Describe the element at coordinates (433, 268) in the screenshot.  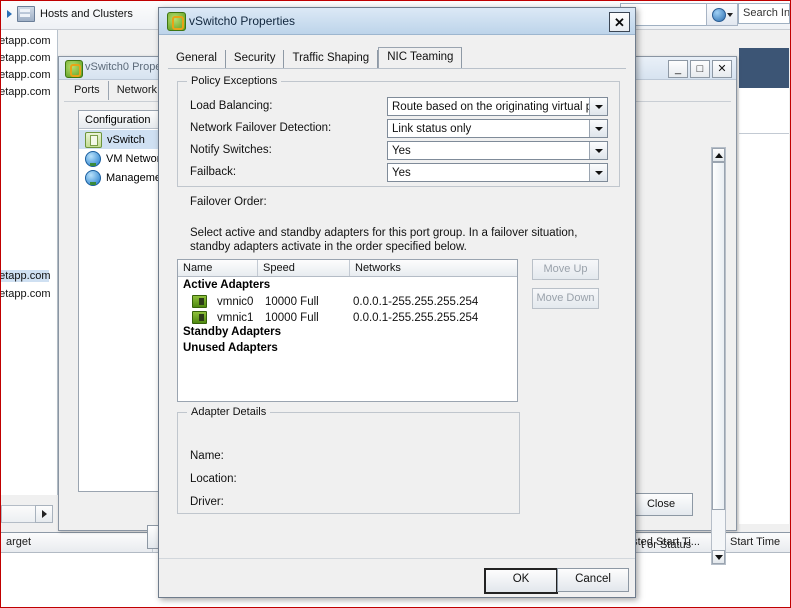
I see `column-header-networks: Networks` at that location.